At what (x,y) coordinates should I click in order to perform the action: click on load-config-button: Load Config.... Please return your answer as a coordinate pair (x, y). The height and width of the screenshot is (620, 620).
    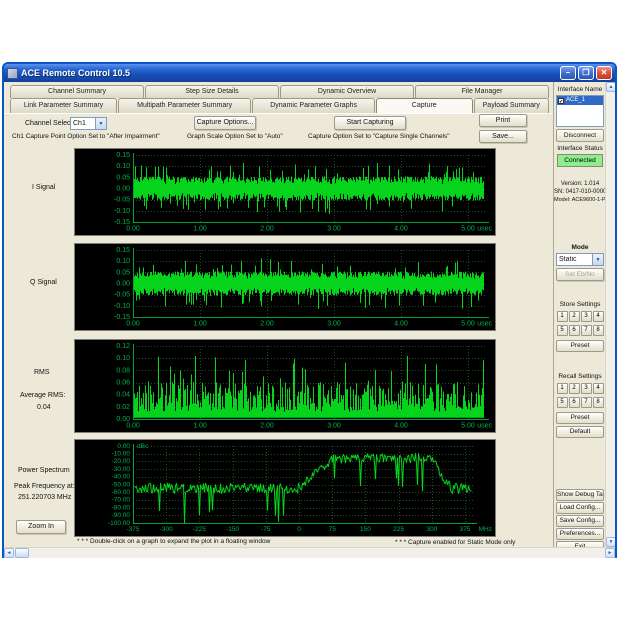
    Looking at the image, I should click on (580, 508).